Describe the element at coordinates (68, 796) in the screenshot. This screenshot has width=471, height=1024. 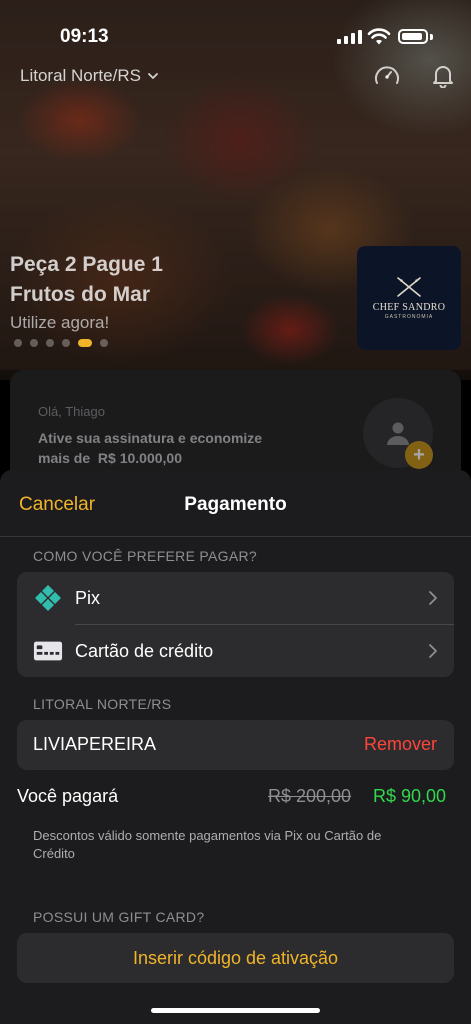
I see `total-label: Você pagará` at that location.